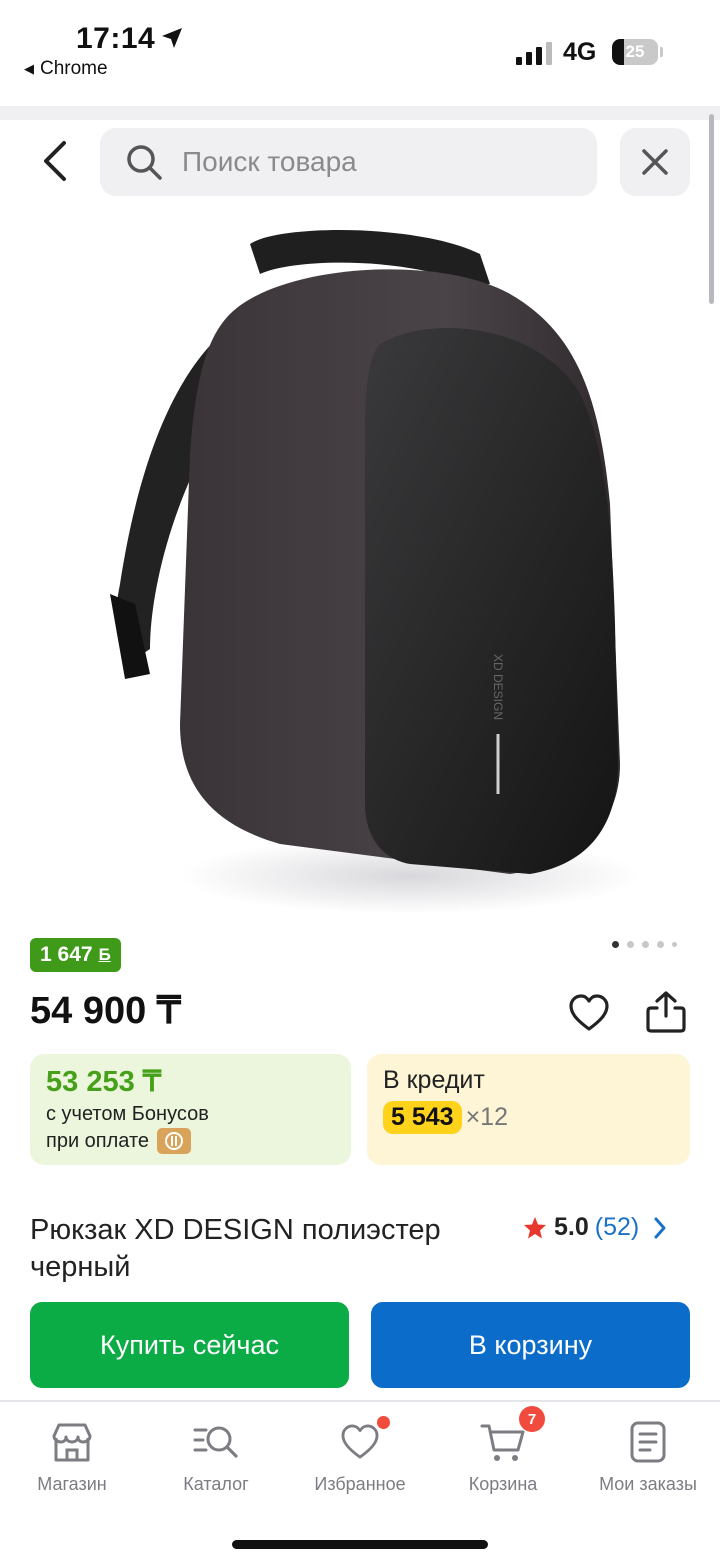 This screenshot has height=1561, width=720. Describe the element at coordinates (174, 1141) in the screenshot. I see `kaspi-logo-icon` at that location.